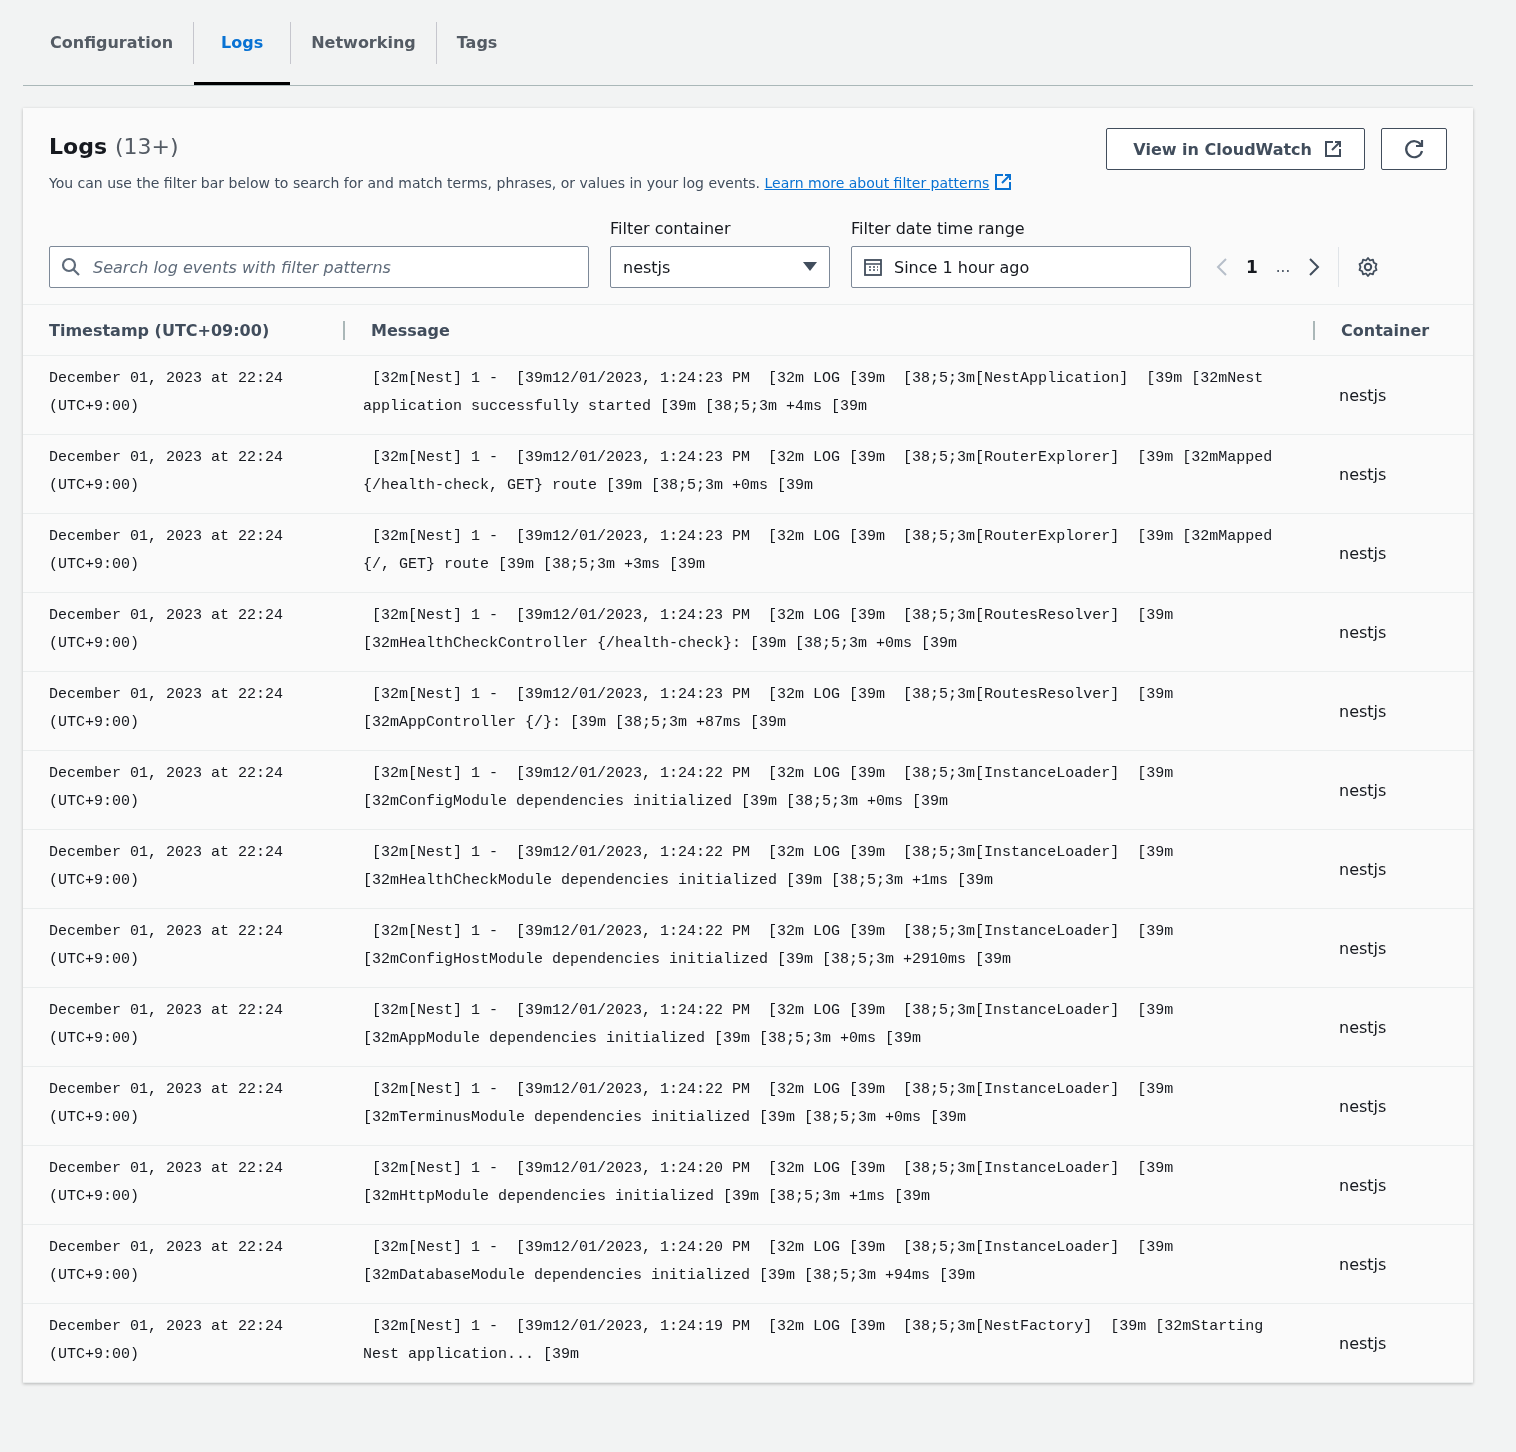 The width and height of the screenshot is (1516, 1452). Describe the element at coordinates (813, 393) in the screenshot. I see `table-cell-text: [32m[Nest] 1 - [39m12/01/2023, 1:24:23 PM [32m LOG [39m [38;5;3m[NestApplication] [39m [32mNest application successfully started [39m [38;5;3m +4ms [39m` at that location.